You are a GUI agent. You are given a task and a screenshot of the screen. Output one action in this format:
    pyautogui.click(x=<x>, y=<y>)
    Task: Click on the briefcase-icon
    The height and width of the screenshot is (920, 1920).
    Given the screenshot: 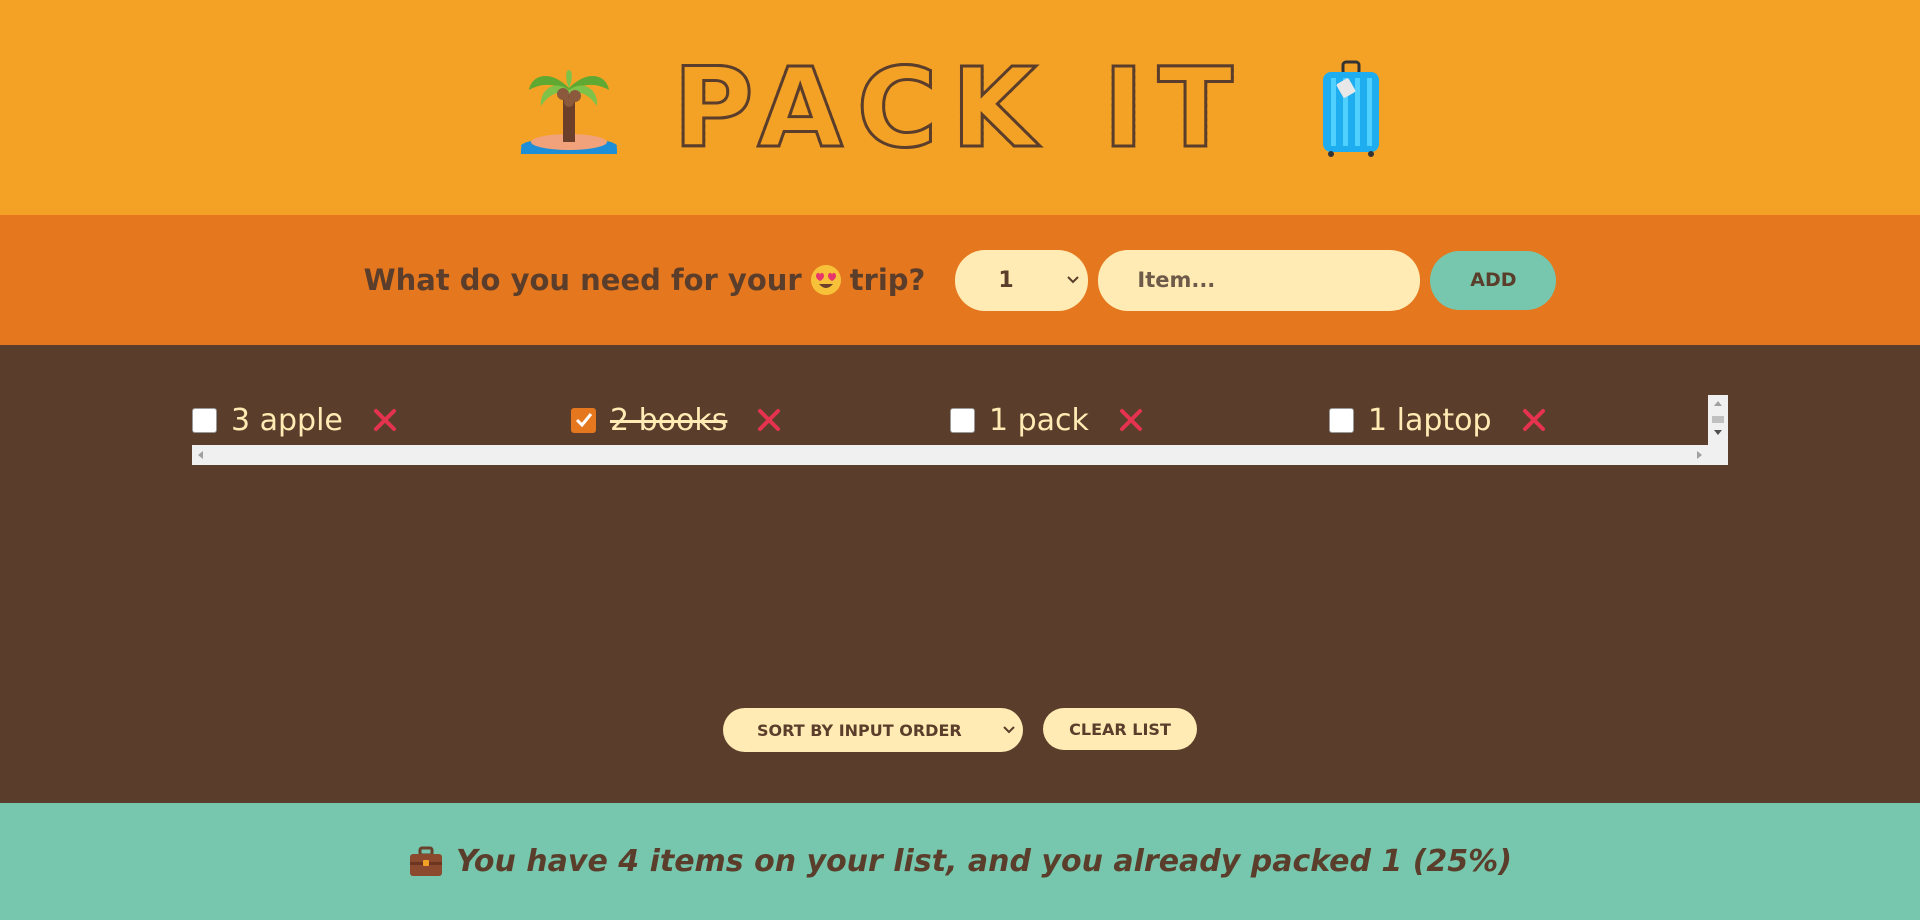 What is the action you would take?
    pyautogui.click(x=426, y=861)
    